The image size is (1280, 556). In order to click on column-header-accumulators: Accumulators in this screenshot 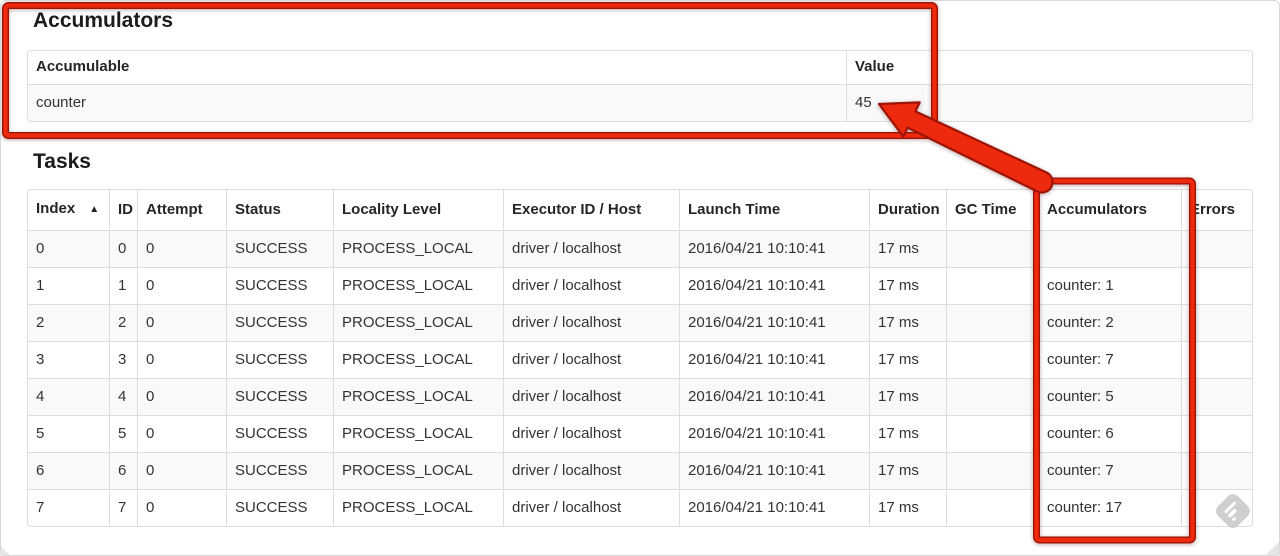, I will do `click(1109, 210)`.